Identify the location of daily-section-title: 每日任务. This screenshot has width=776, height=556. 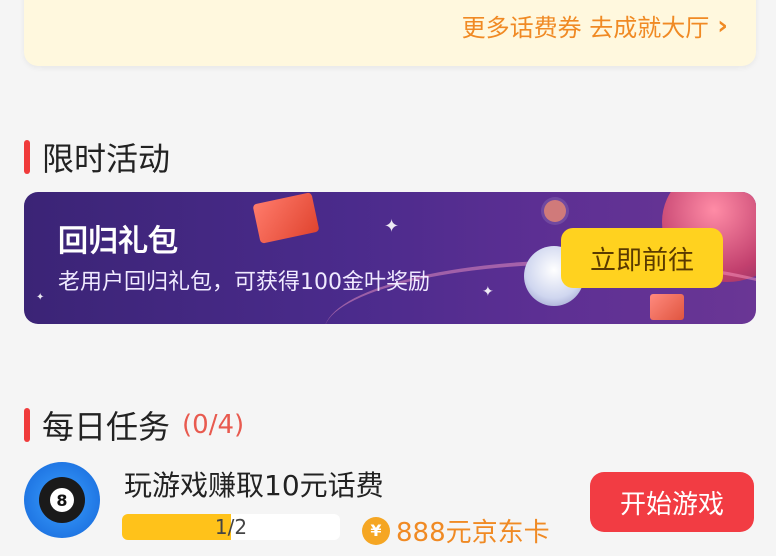
(106, 427).